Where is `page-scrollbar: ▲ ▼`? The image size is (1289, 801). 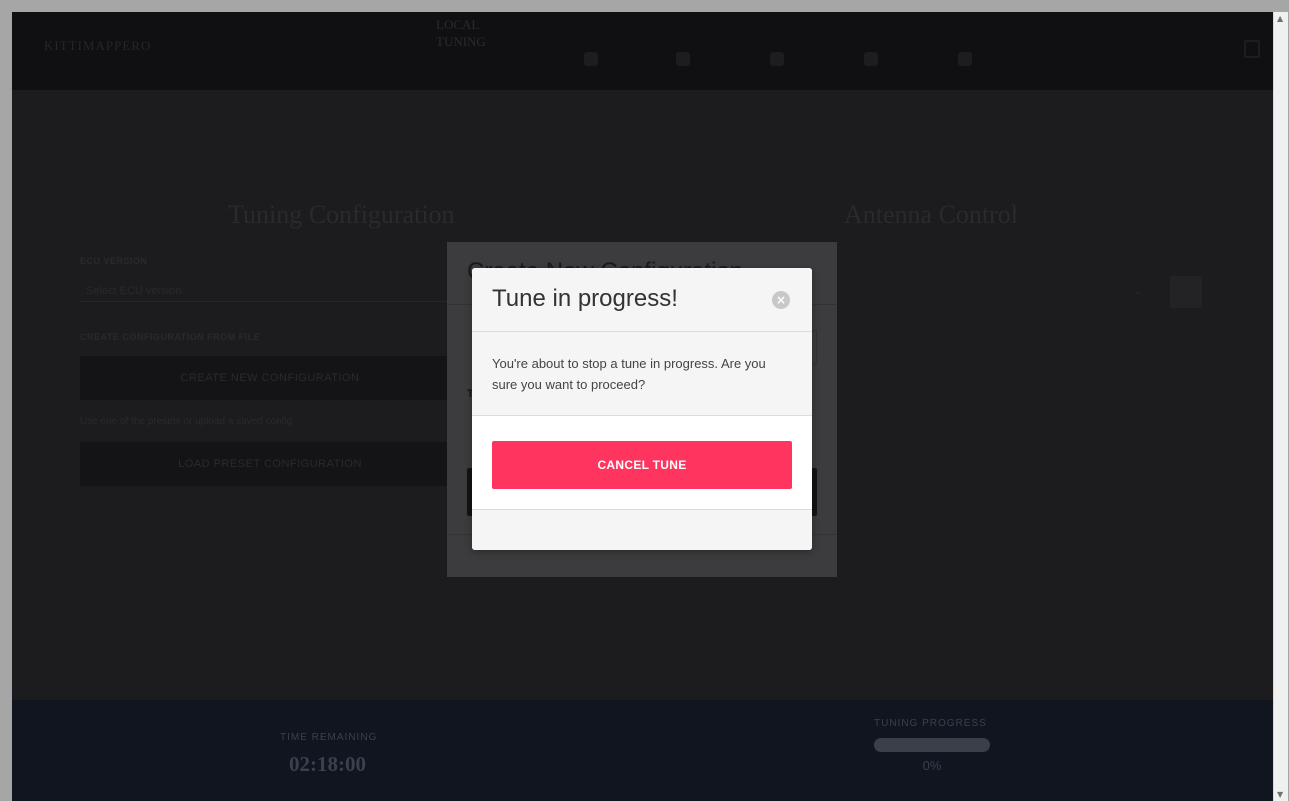
page-scrollbar: ▲ ▼ is located at coordinates (1280, 406).